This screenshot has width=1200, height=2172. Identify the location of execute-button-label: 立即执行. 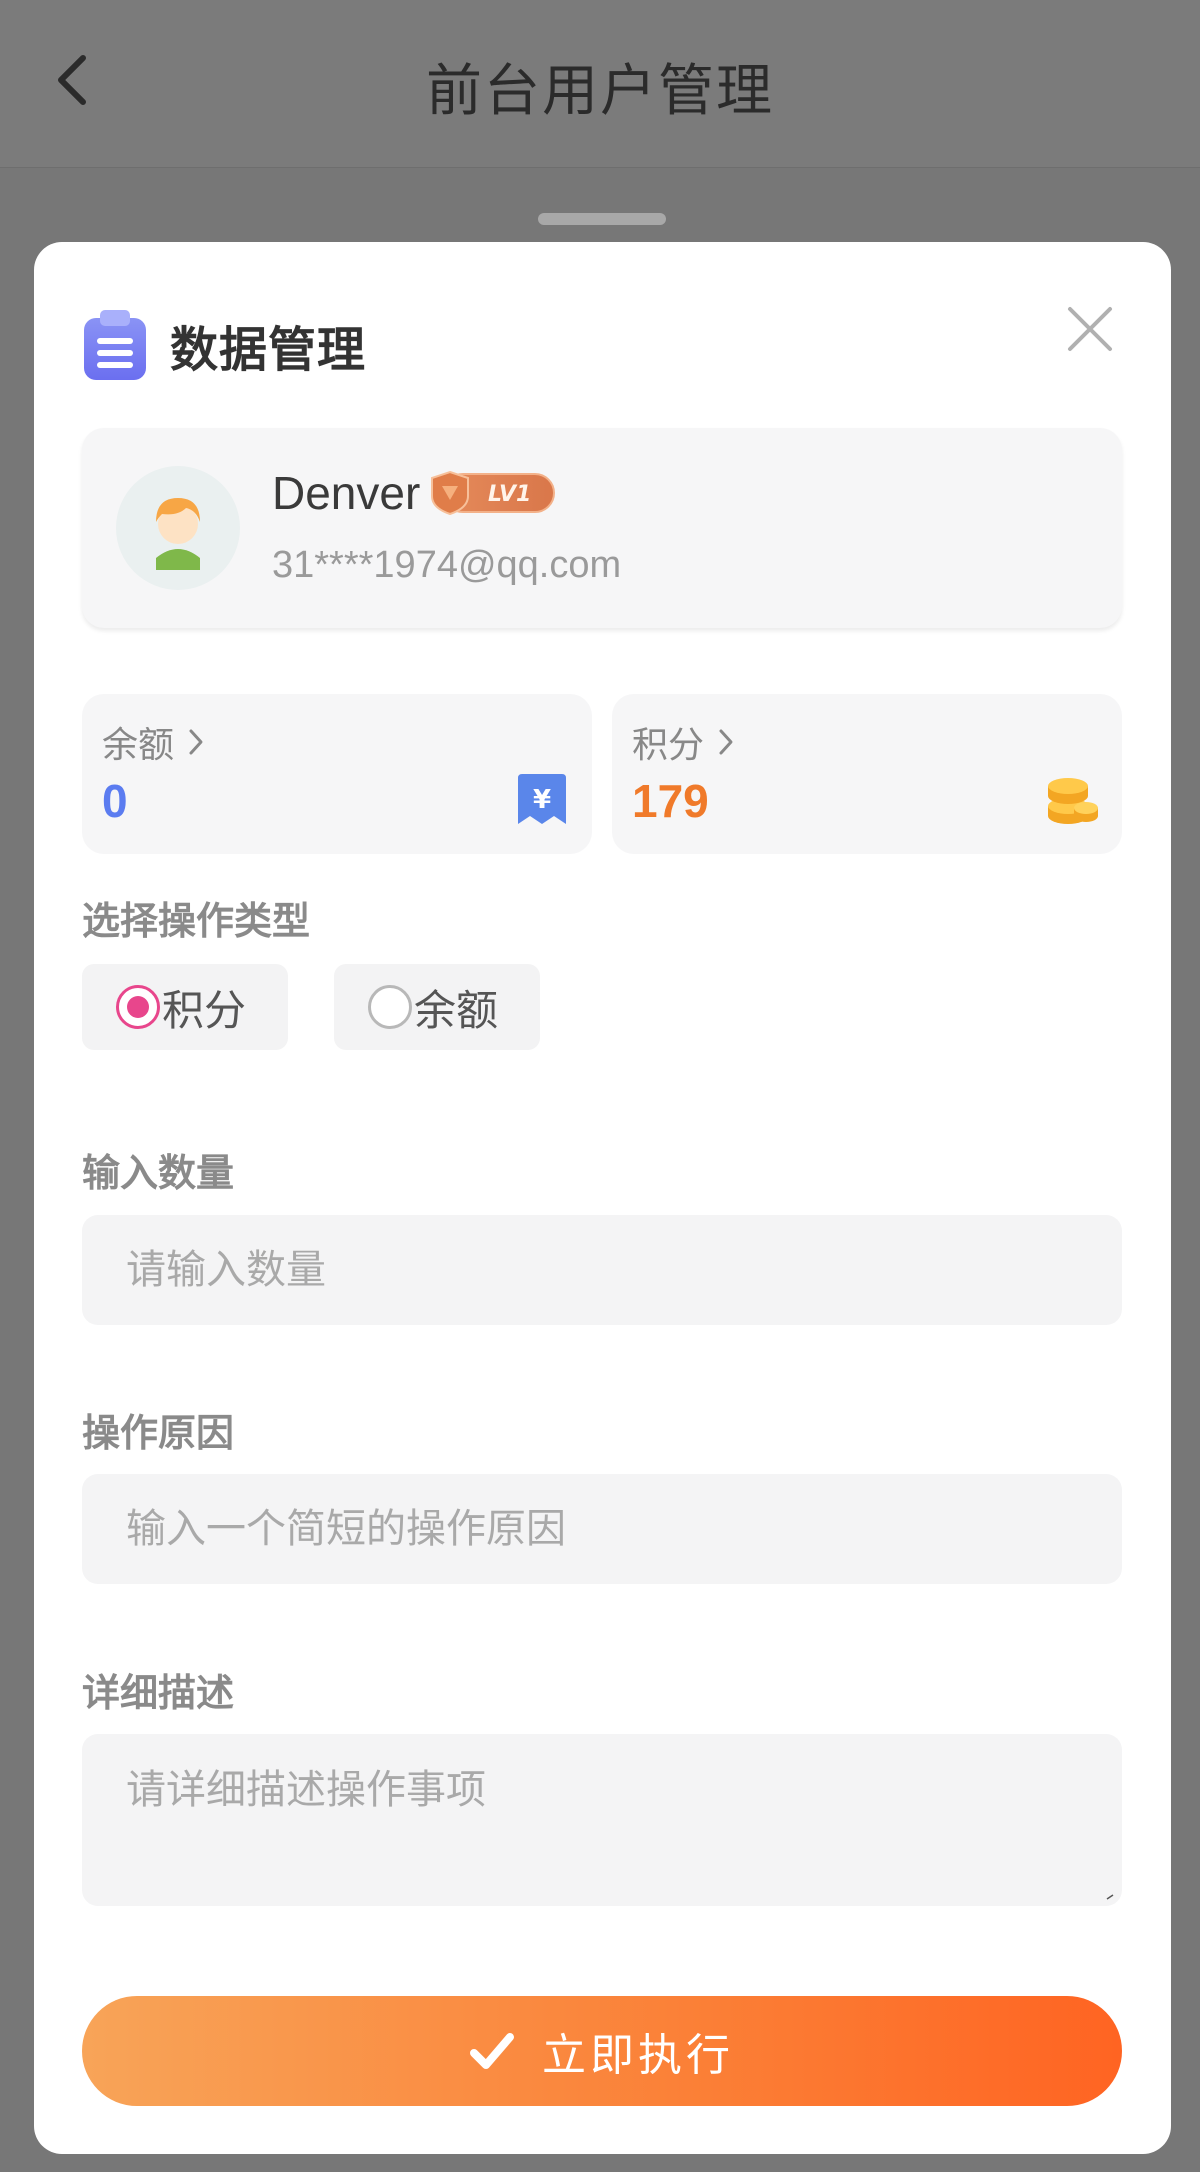
(638, 2055).